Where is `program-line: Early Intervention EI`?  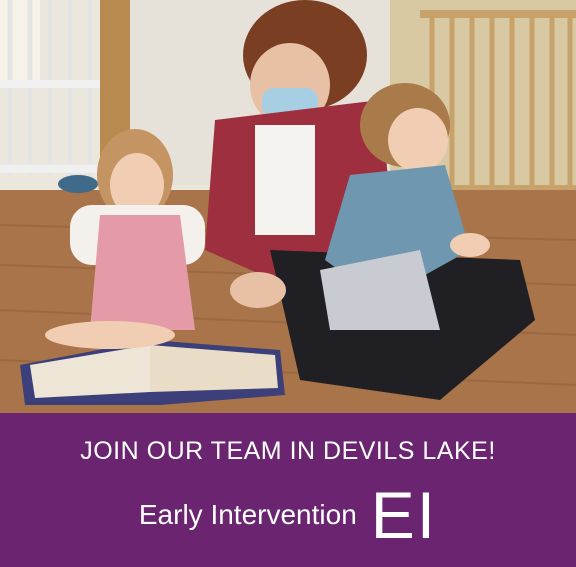
program-line: Early Intervention EI is located at coordinates (288, 515).